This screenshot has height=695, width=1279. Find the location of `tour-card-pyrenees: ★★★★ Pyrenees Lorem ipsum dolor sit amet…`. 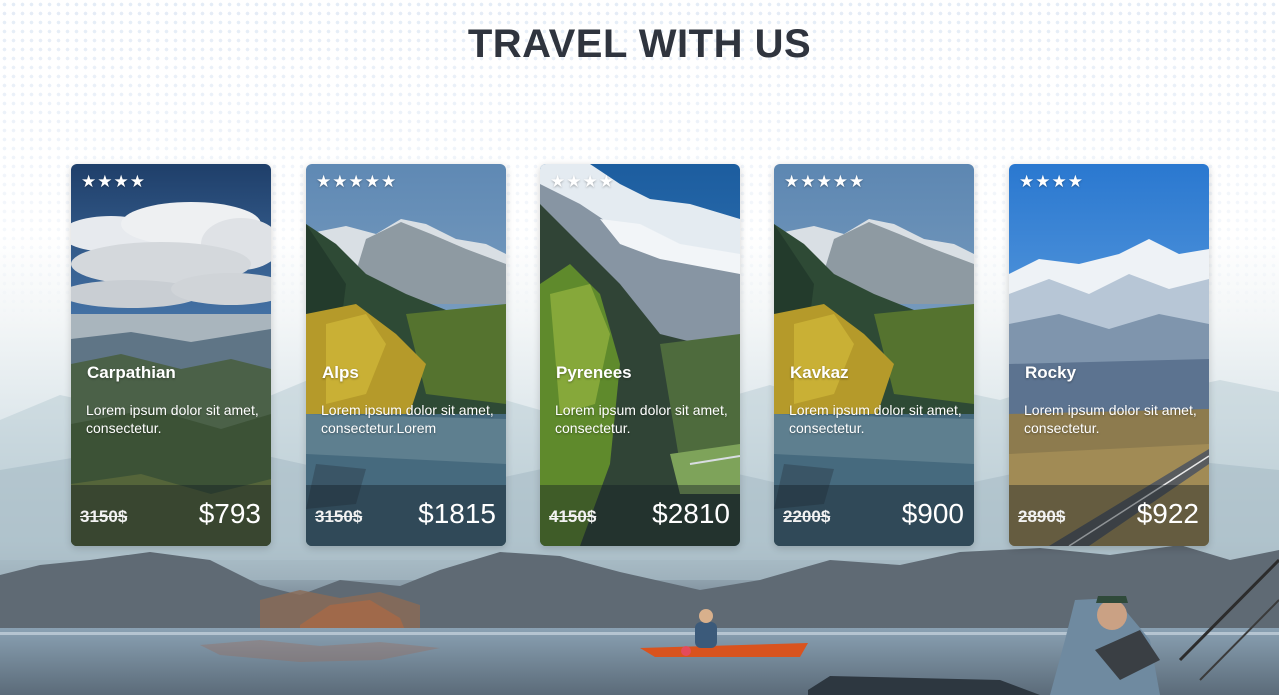

tour-card-pyrenees: ★★★★ Pyrenees Lorem ipsum dolor sit amet… is located at coordinates (640, 355).